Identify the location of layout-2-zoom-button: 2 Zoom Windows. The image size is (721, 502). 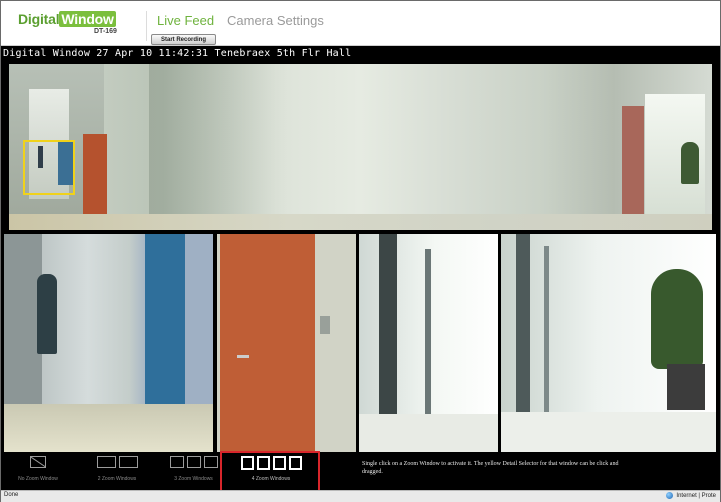
(117, 470).